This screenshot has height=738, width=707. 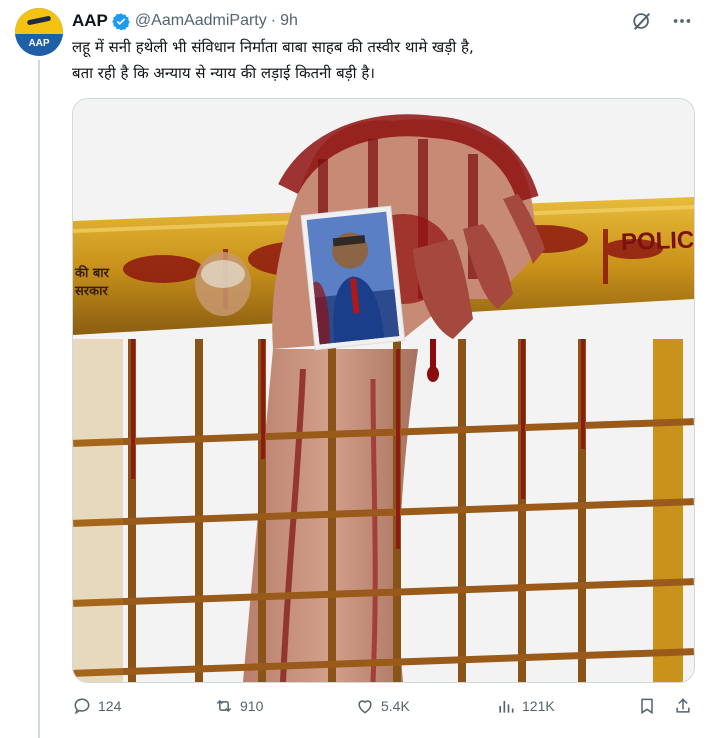 What do you see at coordinates (657, 242) in the screenshot?
I see `rail-sign-right: POLIC` at bounding box center [657, 242].